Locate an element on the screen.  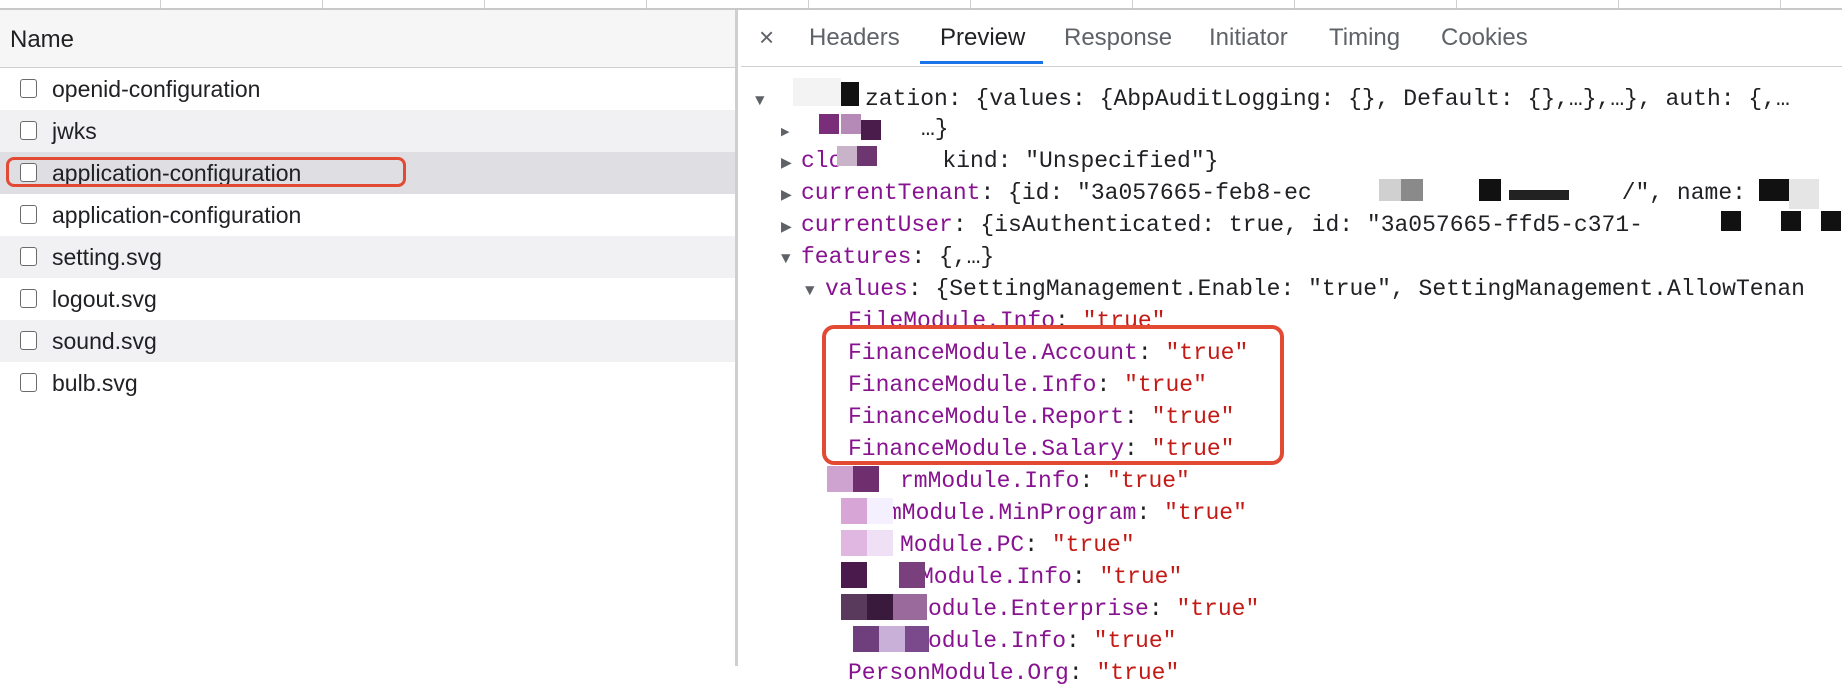
selected-request-highlight is located at coordinates (206, 172).